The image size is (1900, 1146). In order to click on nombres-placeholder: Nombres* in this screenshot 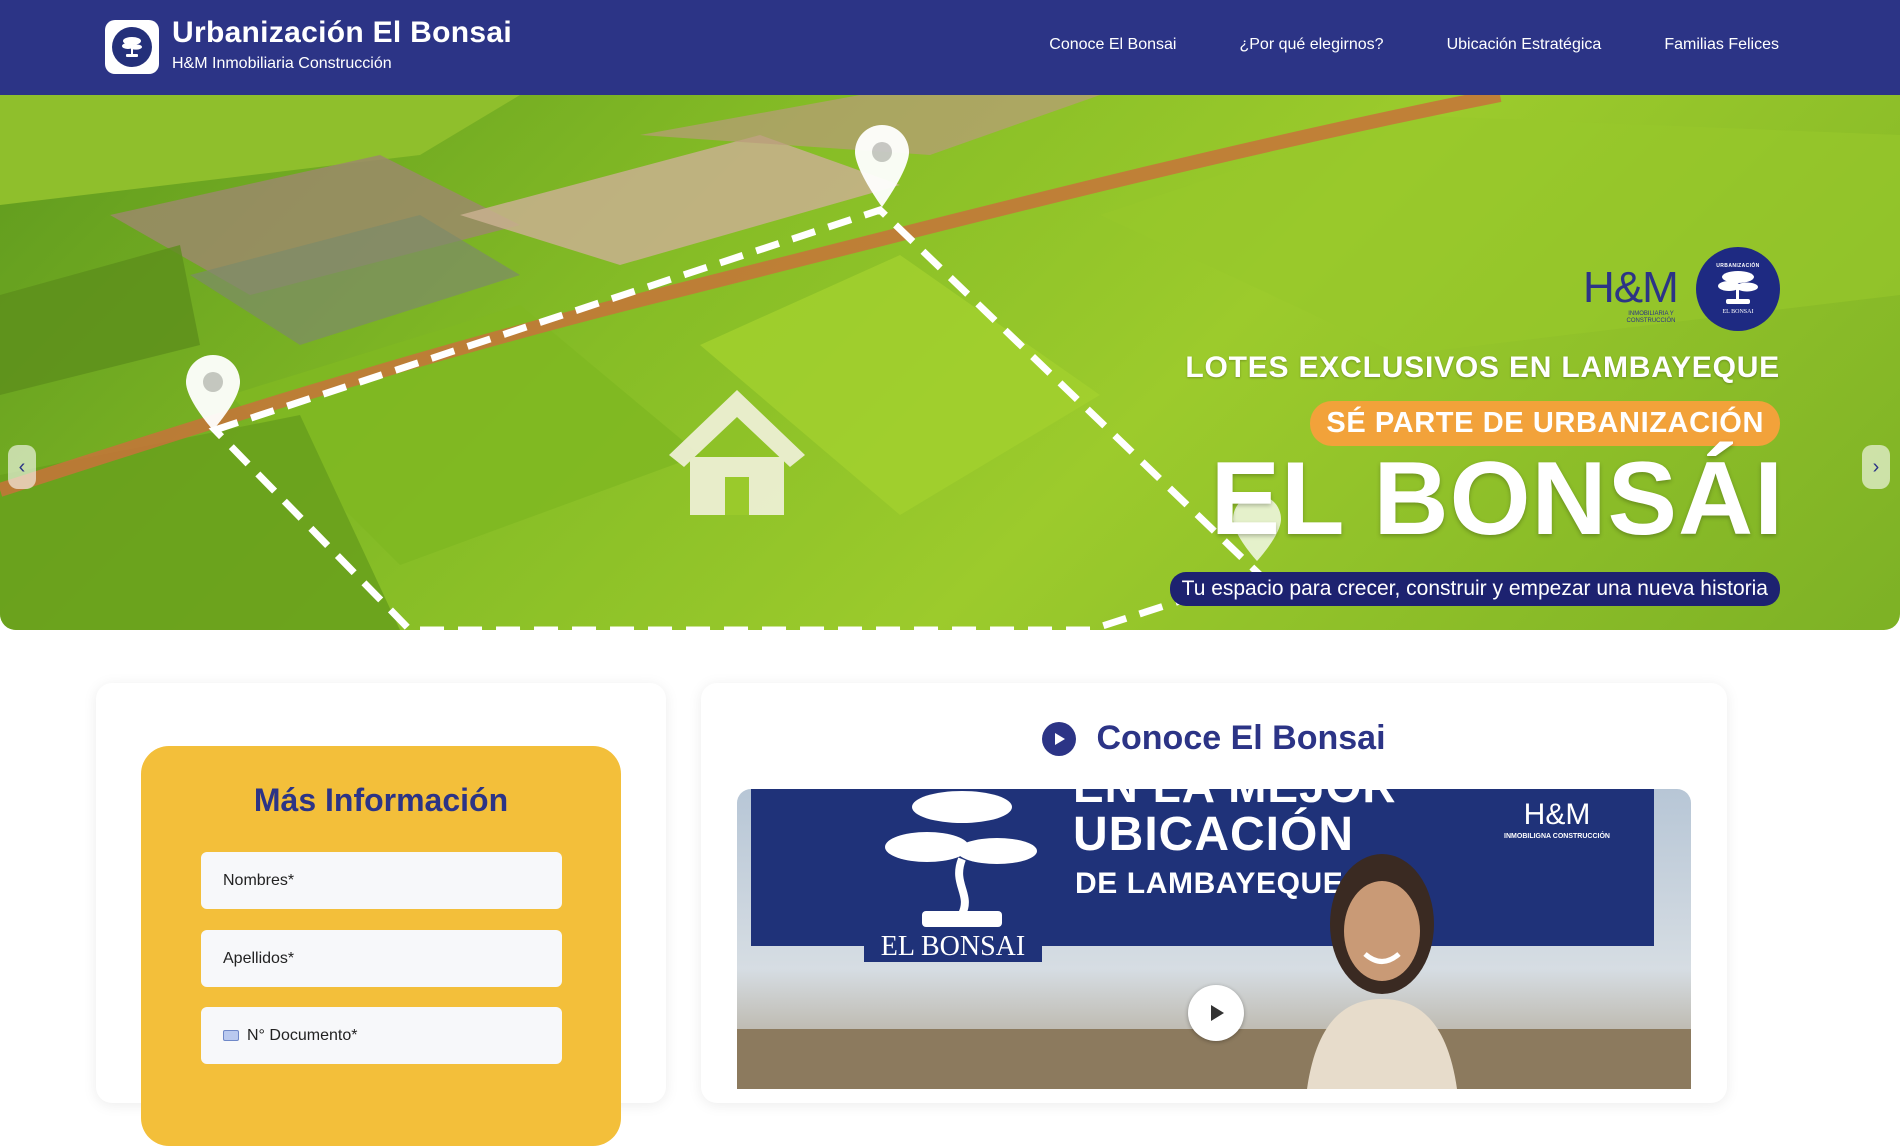, I will do `click(259, 880)`.